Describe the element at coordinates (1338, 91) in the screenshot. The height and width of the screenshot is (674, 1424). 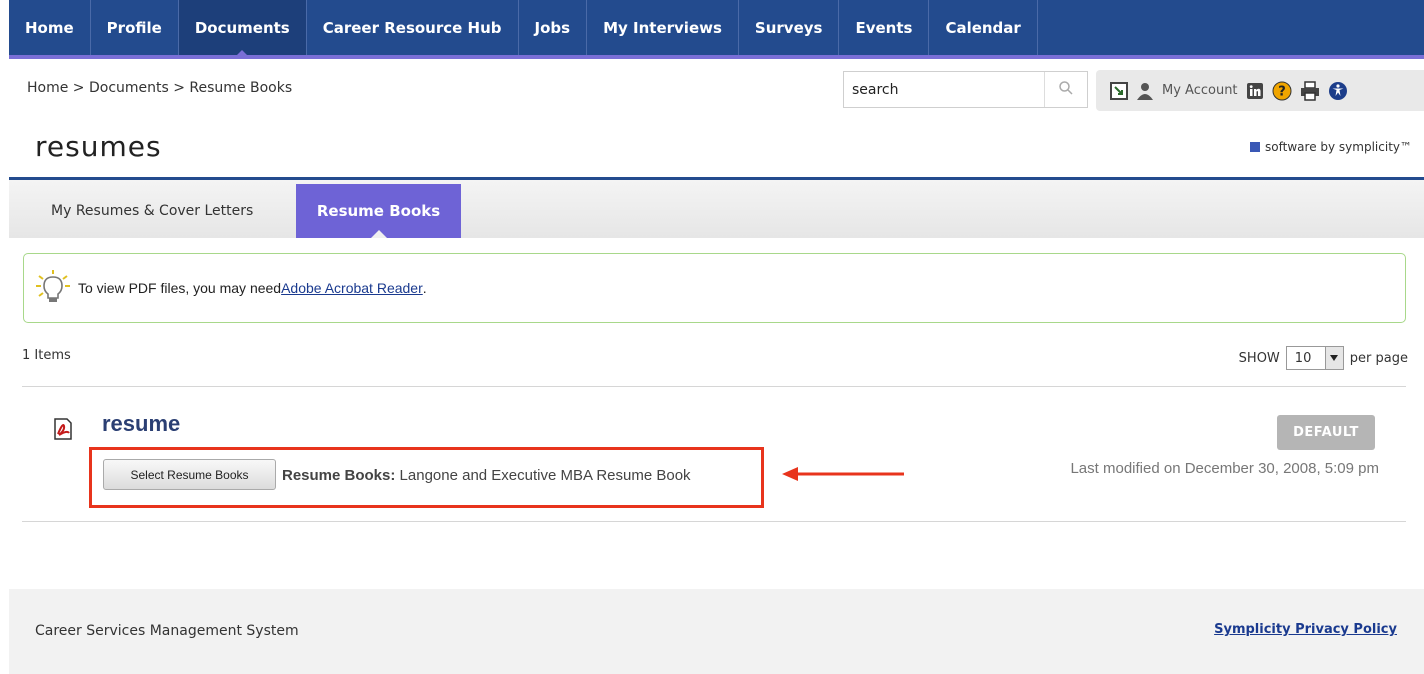
I see `accessibility-icon` at that location.